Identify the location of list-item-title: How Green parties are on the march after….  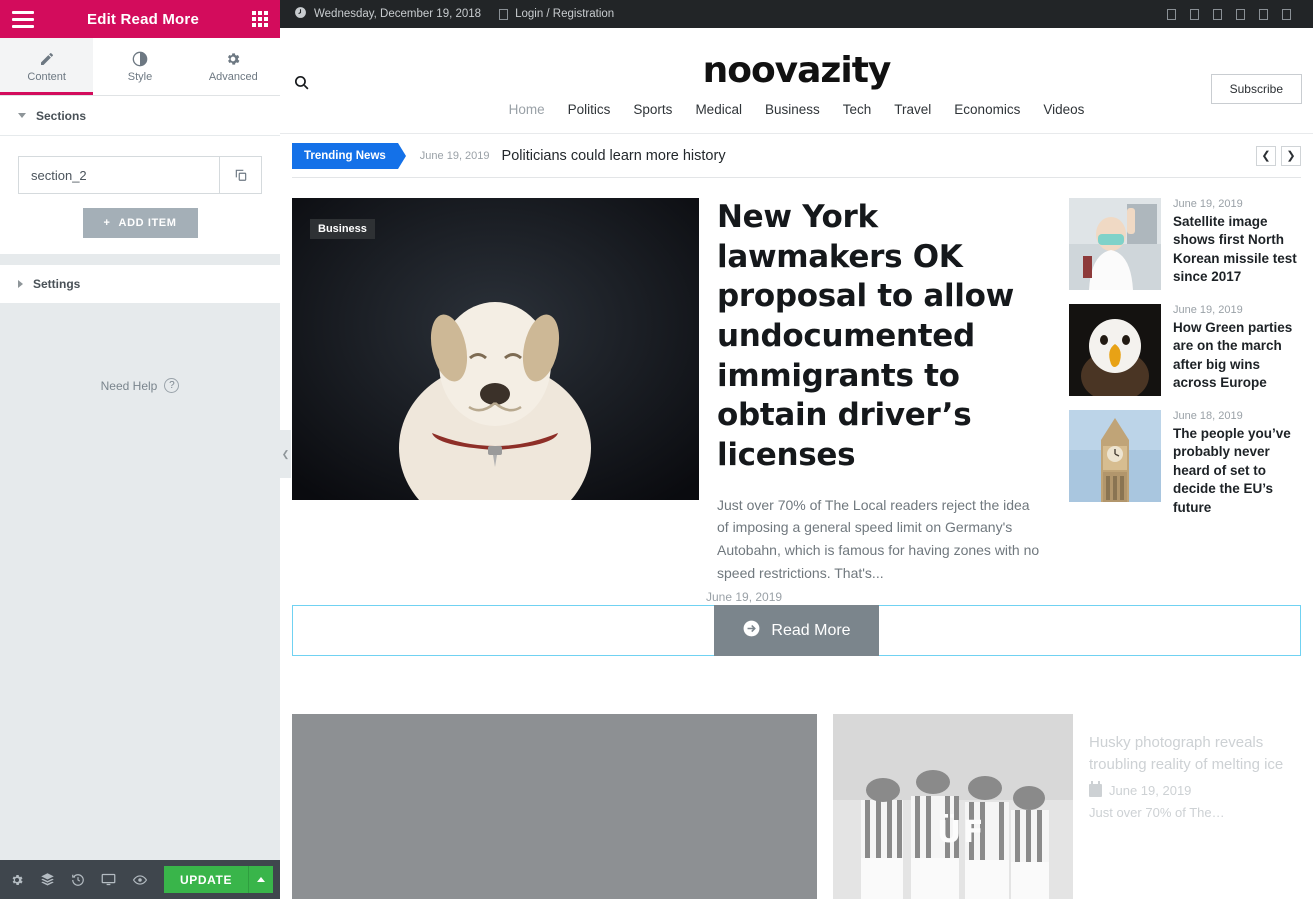
(1237, 356).